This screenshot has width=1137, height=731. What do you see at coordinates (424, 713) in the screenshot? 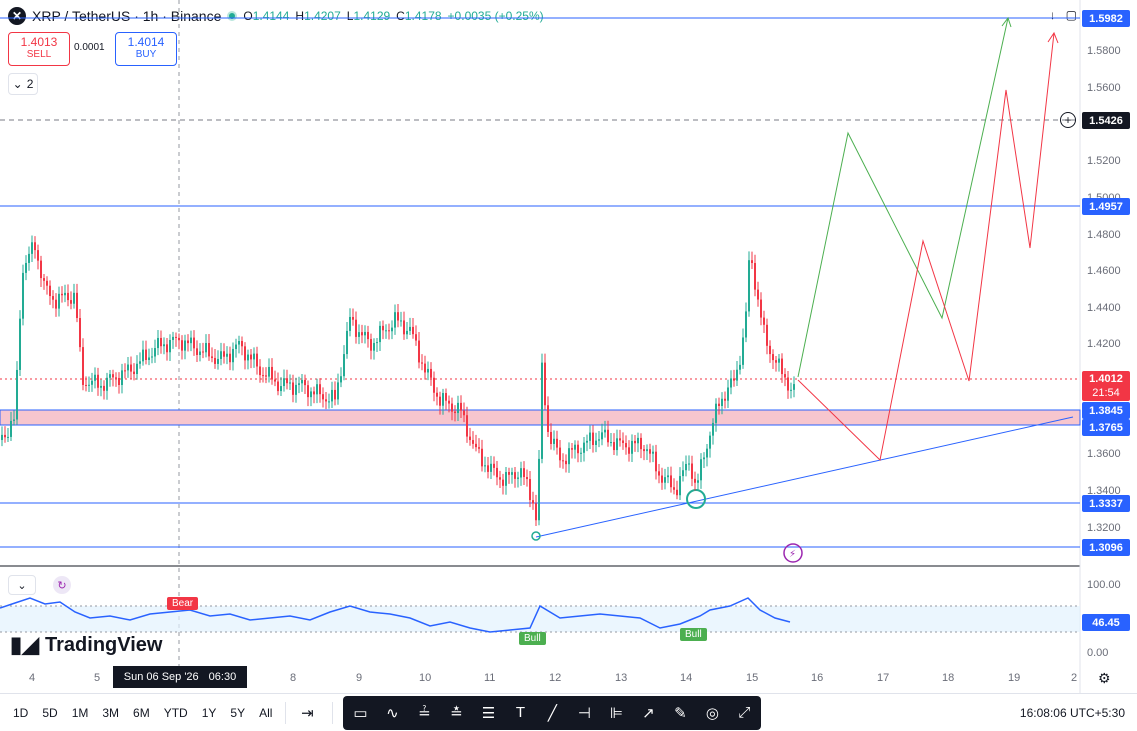
I see `long-position-icon: ≟` at bounding box center [424, 713].